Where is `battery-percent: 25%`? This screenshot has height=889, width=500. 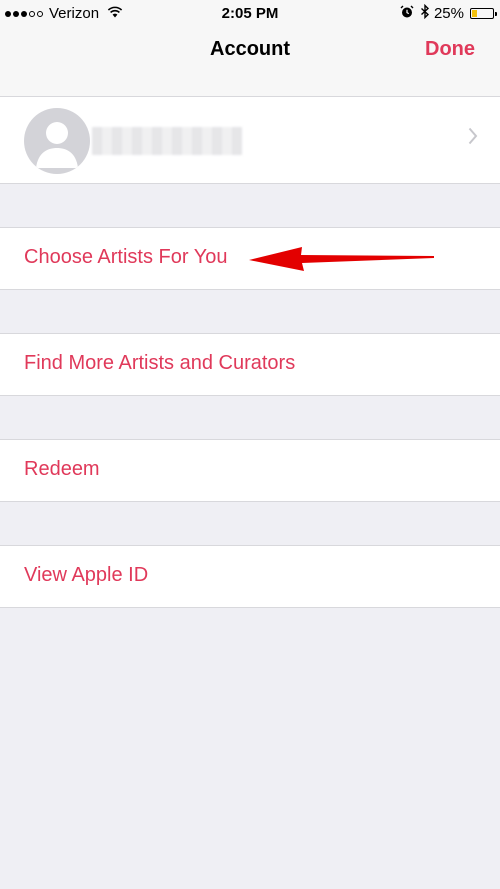 battery-percent: 25% is located at coordinates (448, 13).